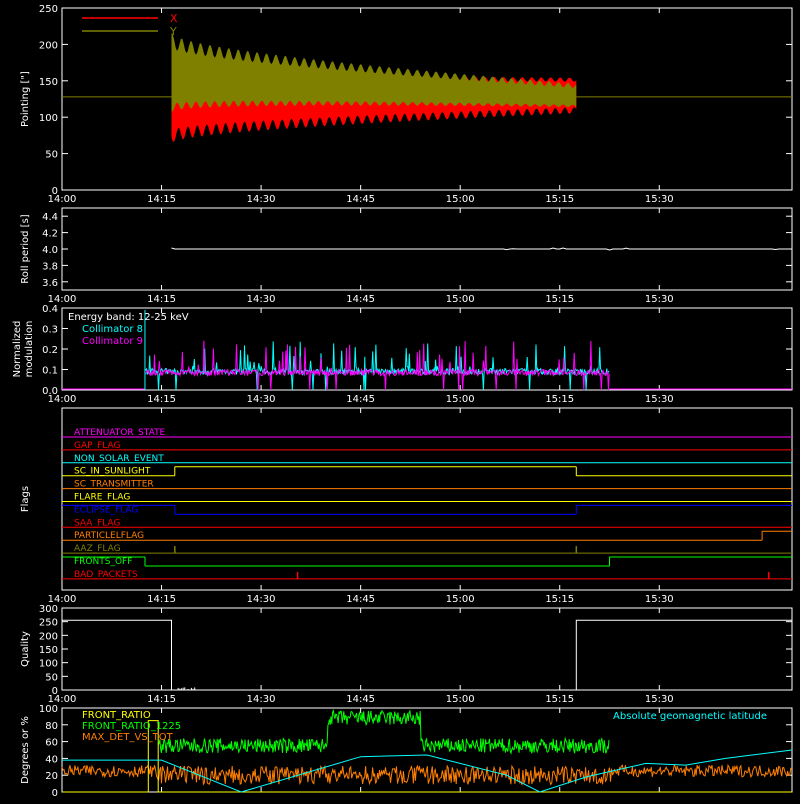  What do you see at coordinates (25, 248) in the screenshot?
I see `y-axis-label: Roll period [s]` at bounding box center [25, 248].